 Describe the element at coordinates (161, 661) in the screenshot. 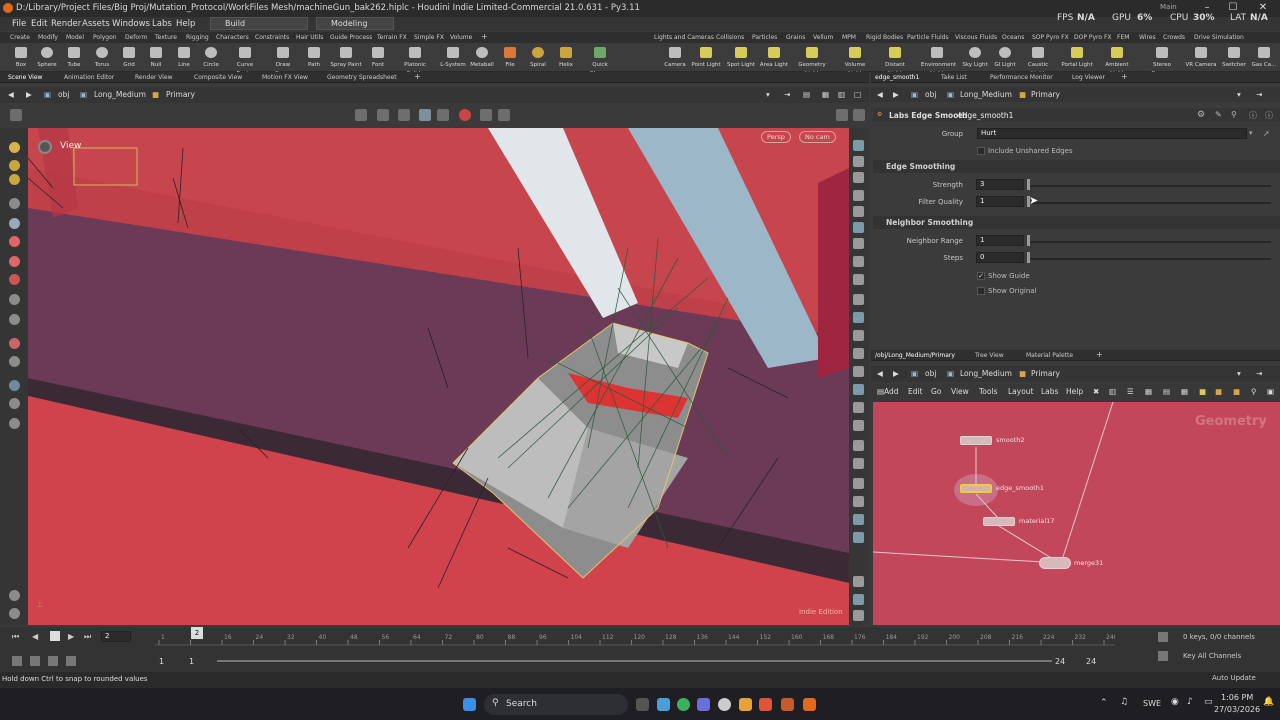

I see `start-frame: 1` at that location.